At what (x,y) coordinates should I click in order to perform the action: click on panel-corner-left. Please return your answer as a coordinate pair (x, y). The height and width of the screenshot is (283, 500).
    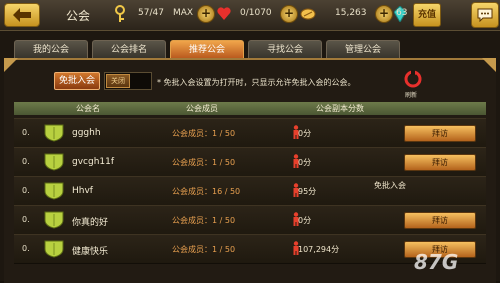
    Looking at the image, I should click on (11, 65).